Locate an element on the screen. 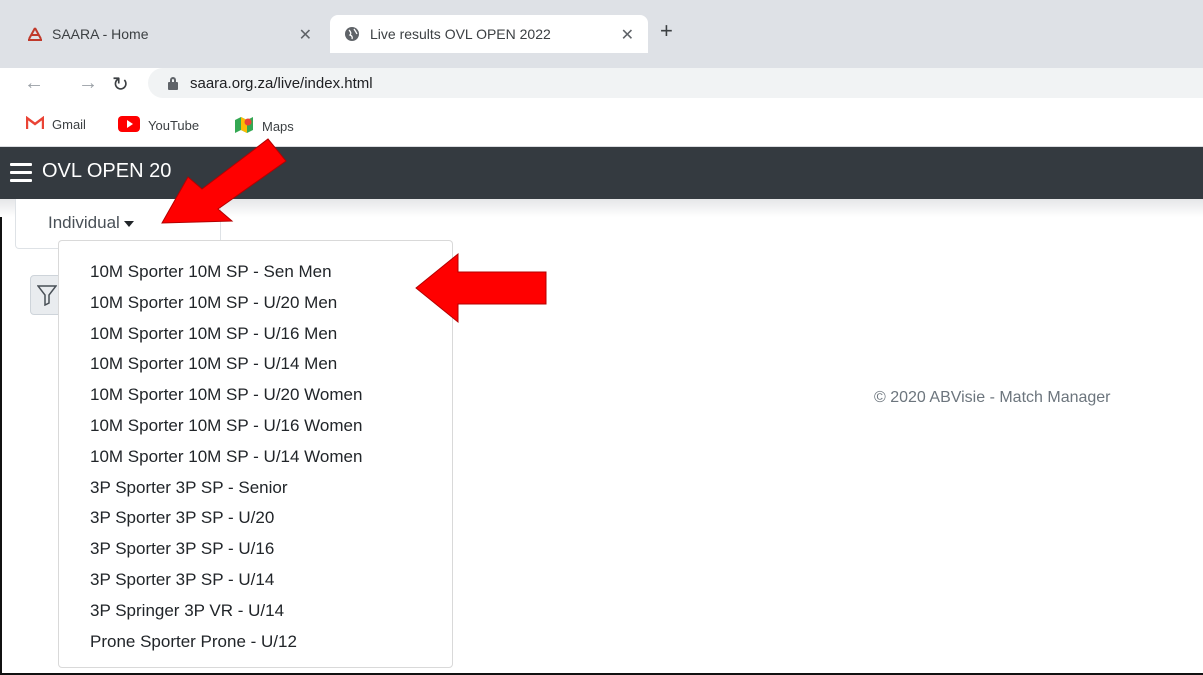 Image resolution: width=1203 pixels, height=675 pixels. dropdown-item: 3P Sporter 3P SP - U/20 is located at coordinates (255, 518).